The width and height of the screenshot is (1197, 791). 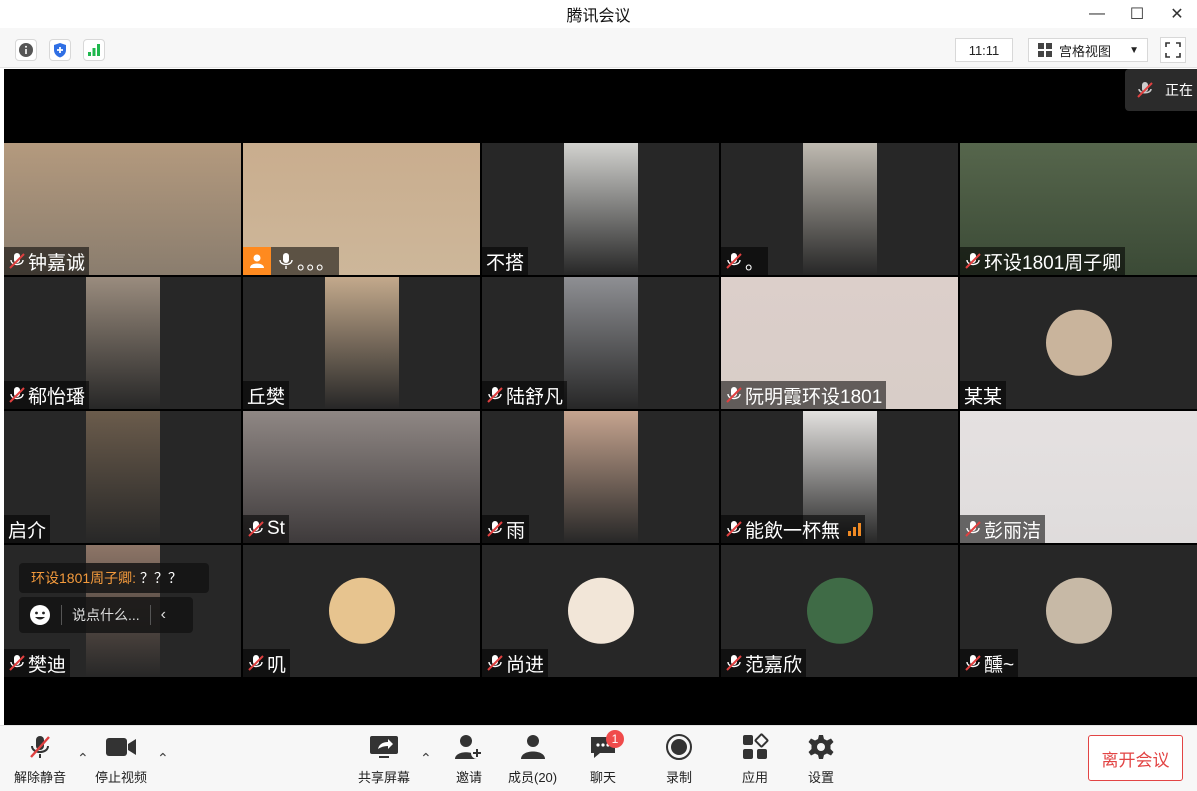 What do you see at coordinates (384, 747) in the screenshot?
I see `share-screen-icon` at bounding box center [384, 747].